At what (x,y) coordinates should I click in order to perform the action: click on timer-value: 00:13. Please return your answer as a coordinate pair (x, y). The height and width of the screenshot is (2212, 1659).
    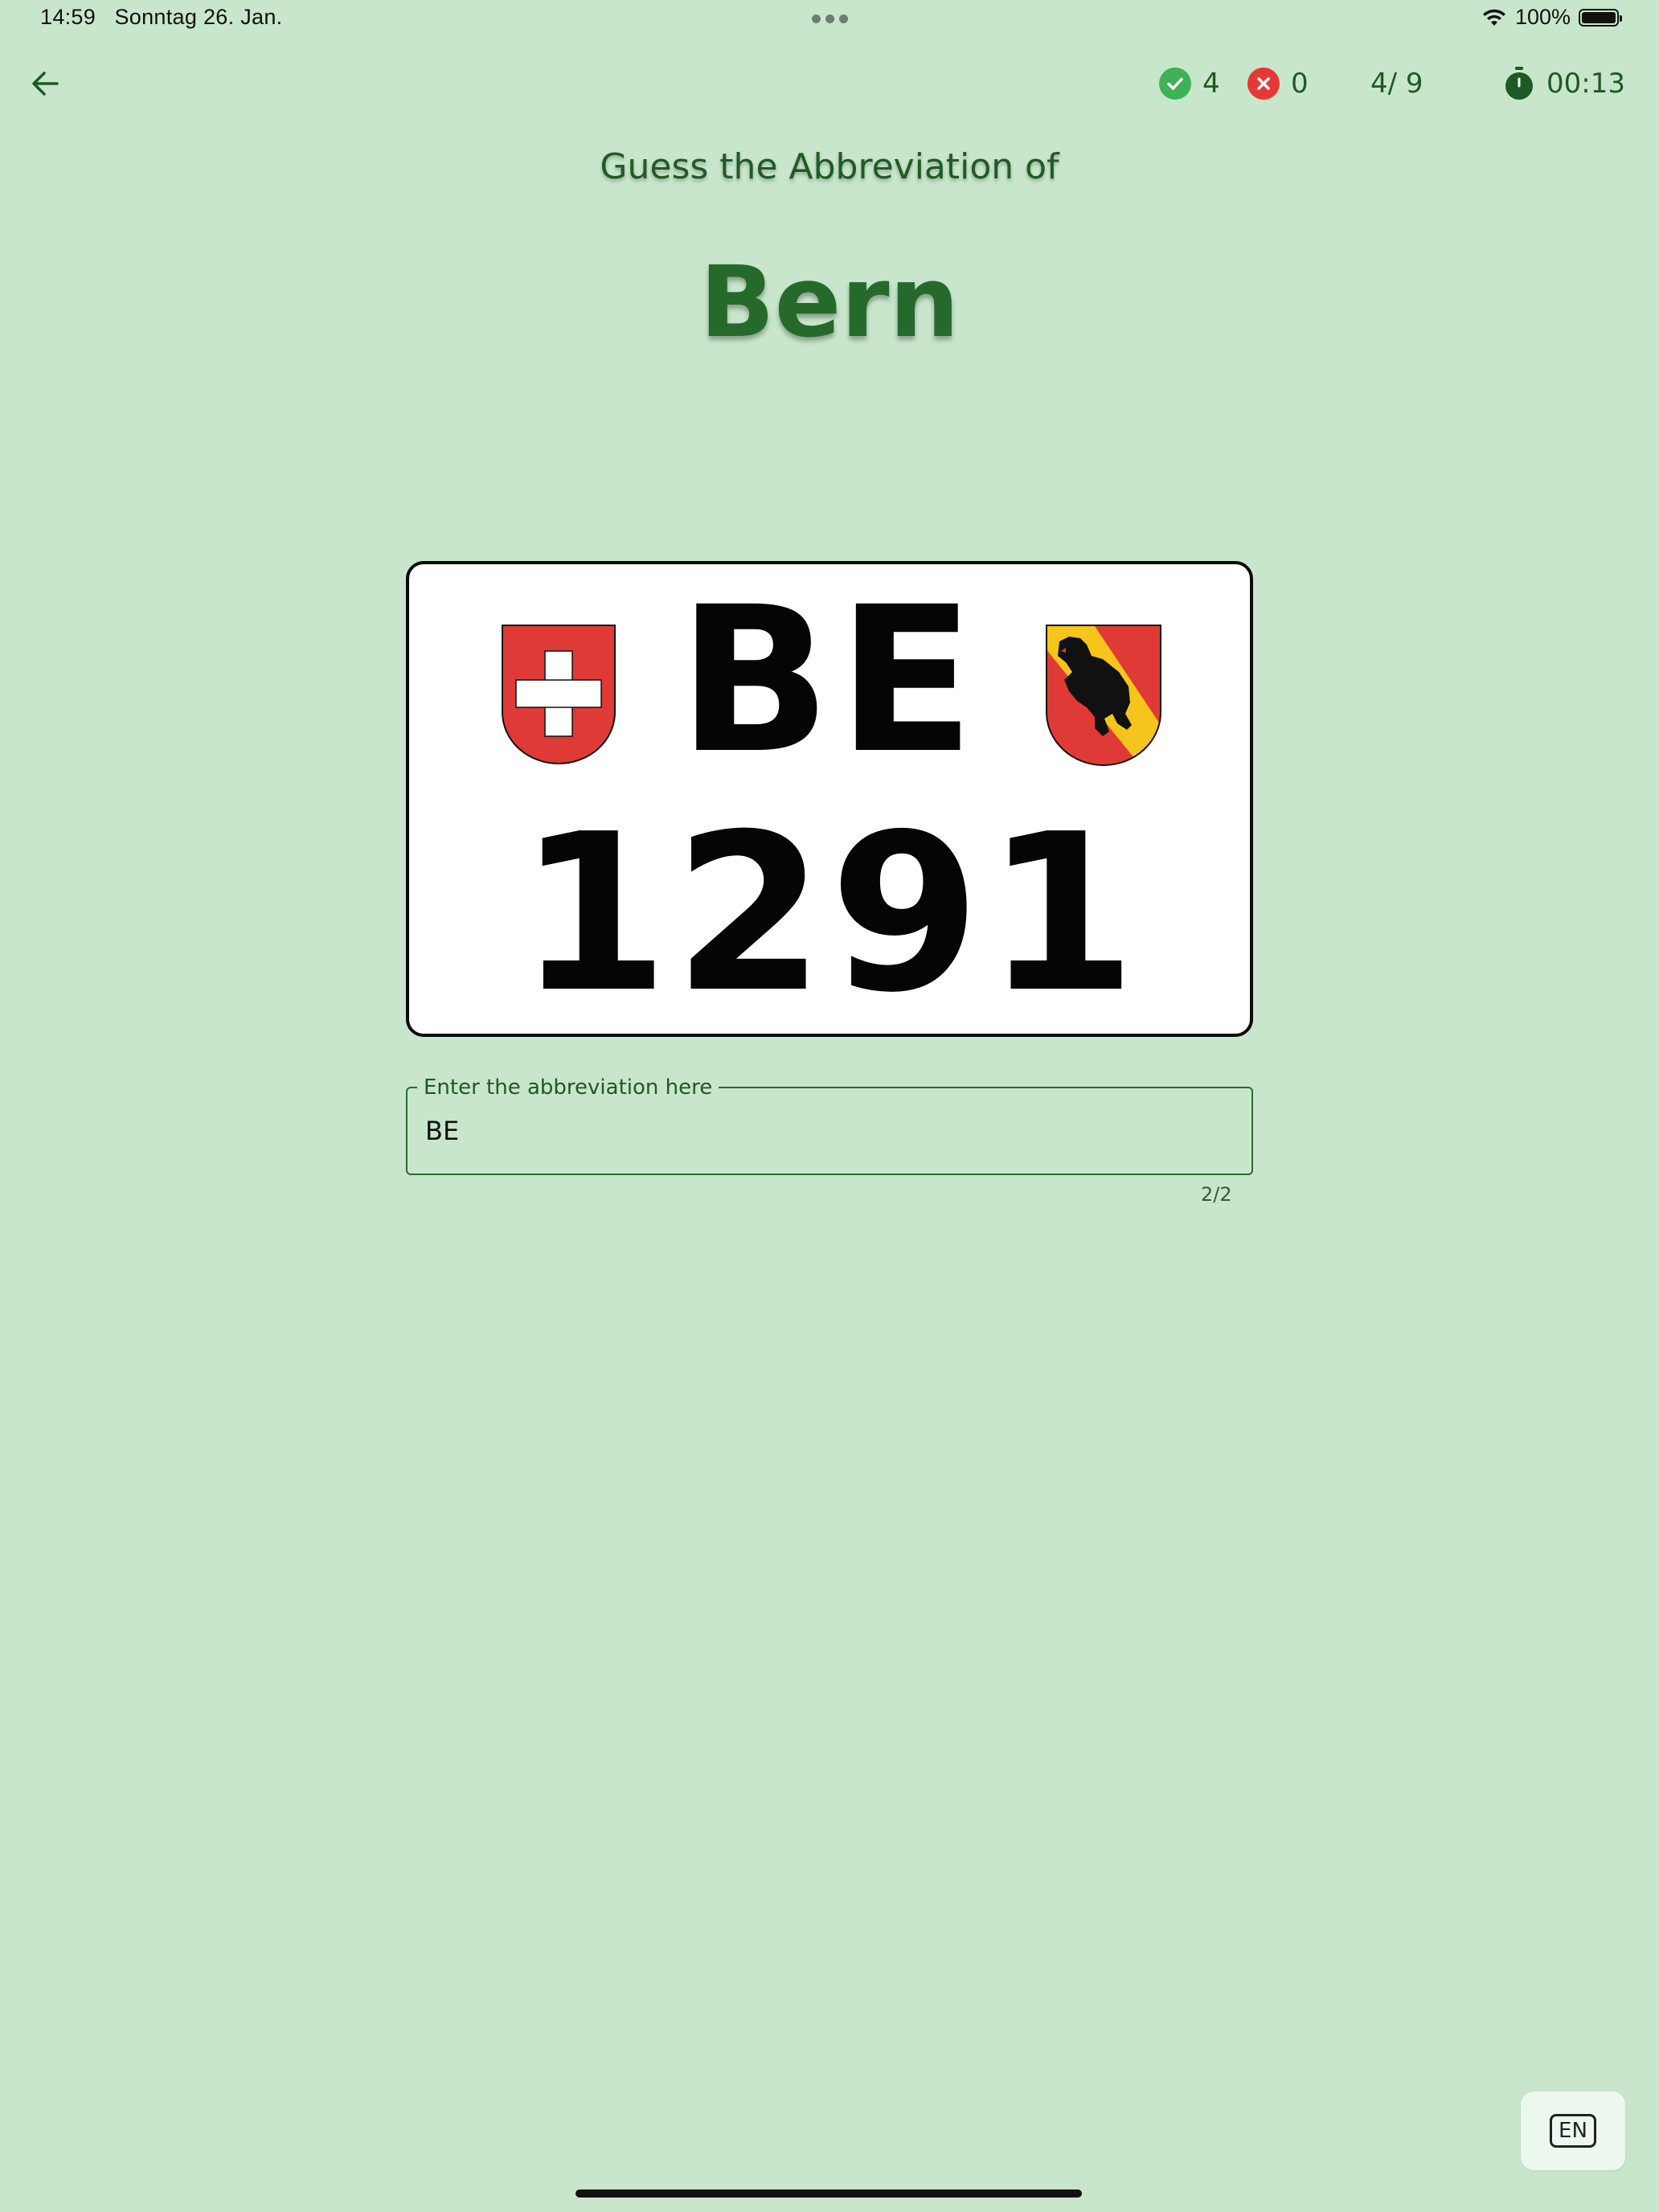
    Looking at the image, I should click on (1585, 84).